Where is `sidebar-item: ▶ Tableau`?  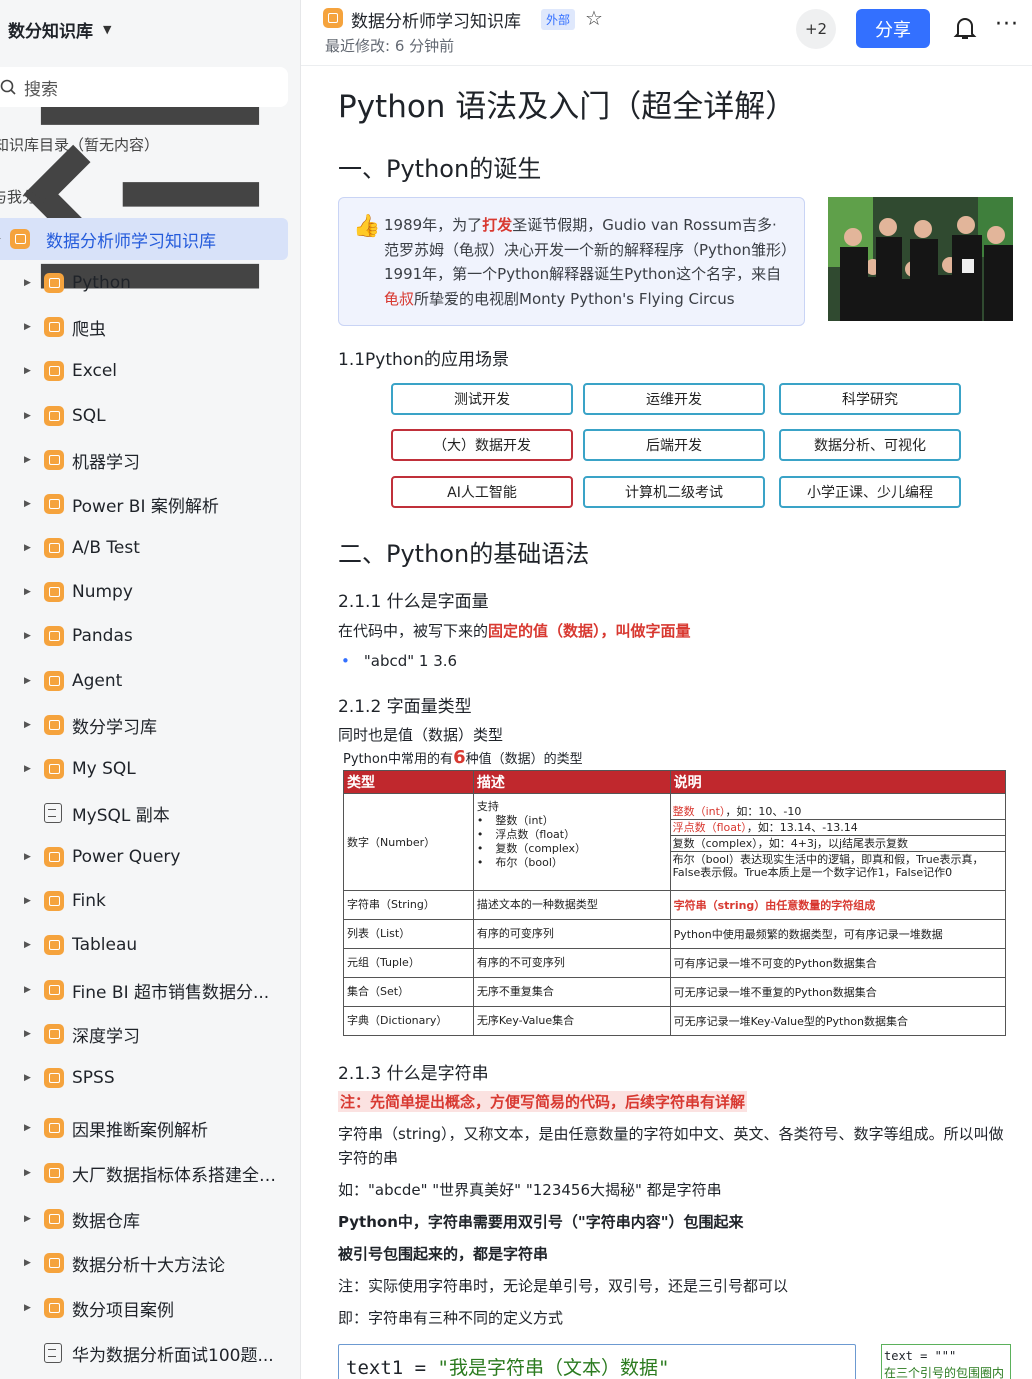 sidebar-item: ▶ Tableau is located at coordinates (150, 945).